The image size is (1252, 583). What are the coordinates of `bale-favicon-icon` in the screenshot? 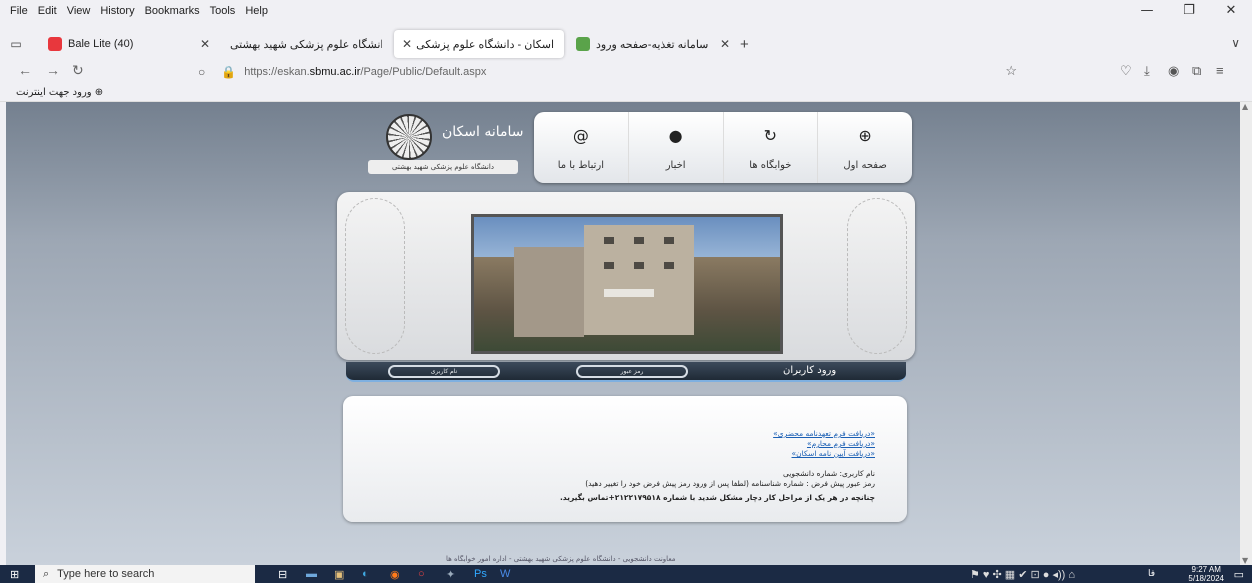 It's located at (55, 44).